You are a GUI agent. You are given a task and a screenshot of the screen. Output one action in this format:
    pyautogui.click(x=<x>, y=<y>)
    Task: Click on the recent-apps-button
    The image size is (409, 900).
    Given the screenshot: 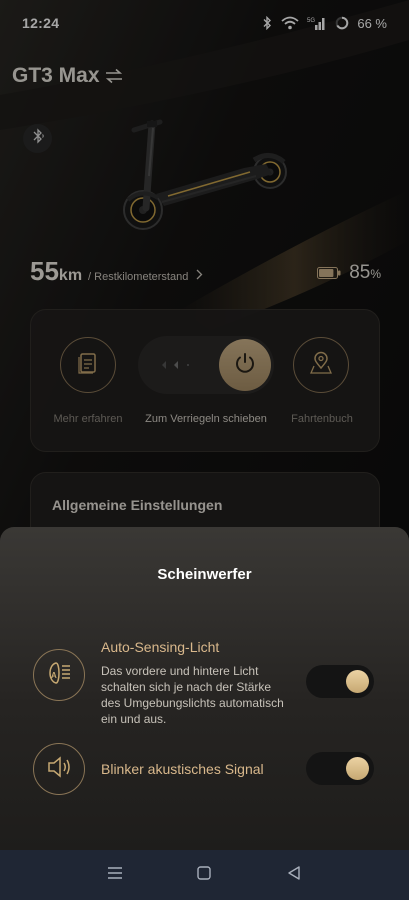 What is the action you would take?
    pyautogui.click(x=115, y=875)
    